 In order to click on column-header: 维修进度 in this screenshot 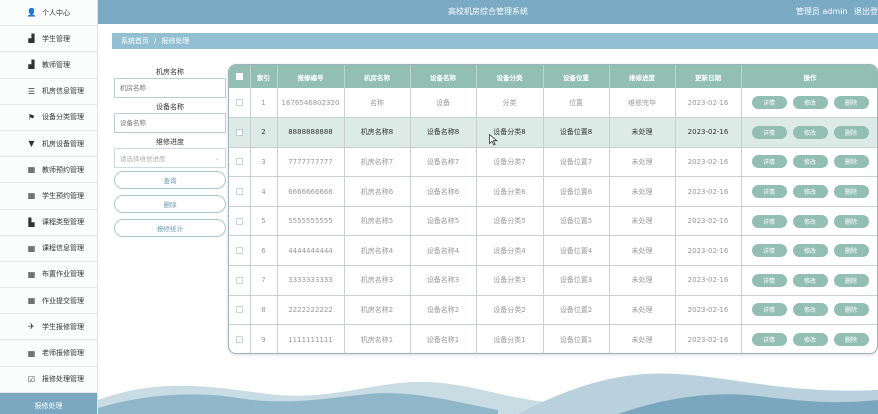, I will do `click(642, 76)`.